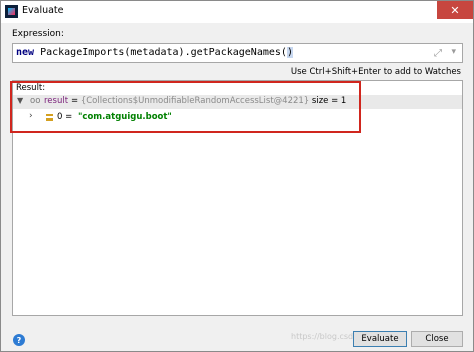 The width and height of the screenshot is (474, 352). What do you see at coordinates (38, 34) in the screenshot?
I see `expression-label: Expression:` at bounding box center [38, 34].